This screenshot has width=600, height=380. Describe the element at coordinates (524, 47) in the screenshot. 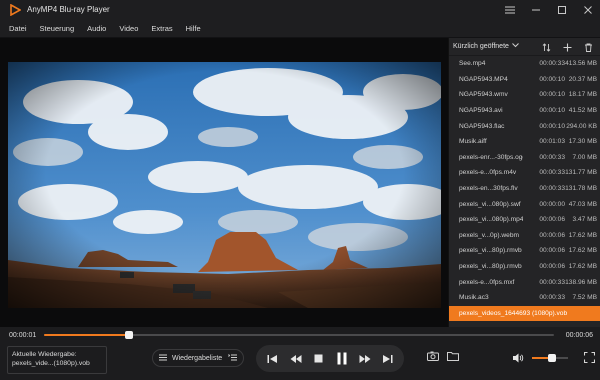

I see `playlist-header: Kürzlich geöffnete` at that location.